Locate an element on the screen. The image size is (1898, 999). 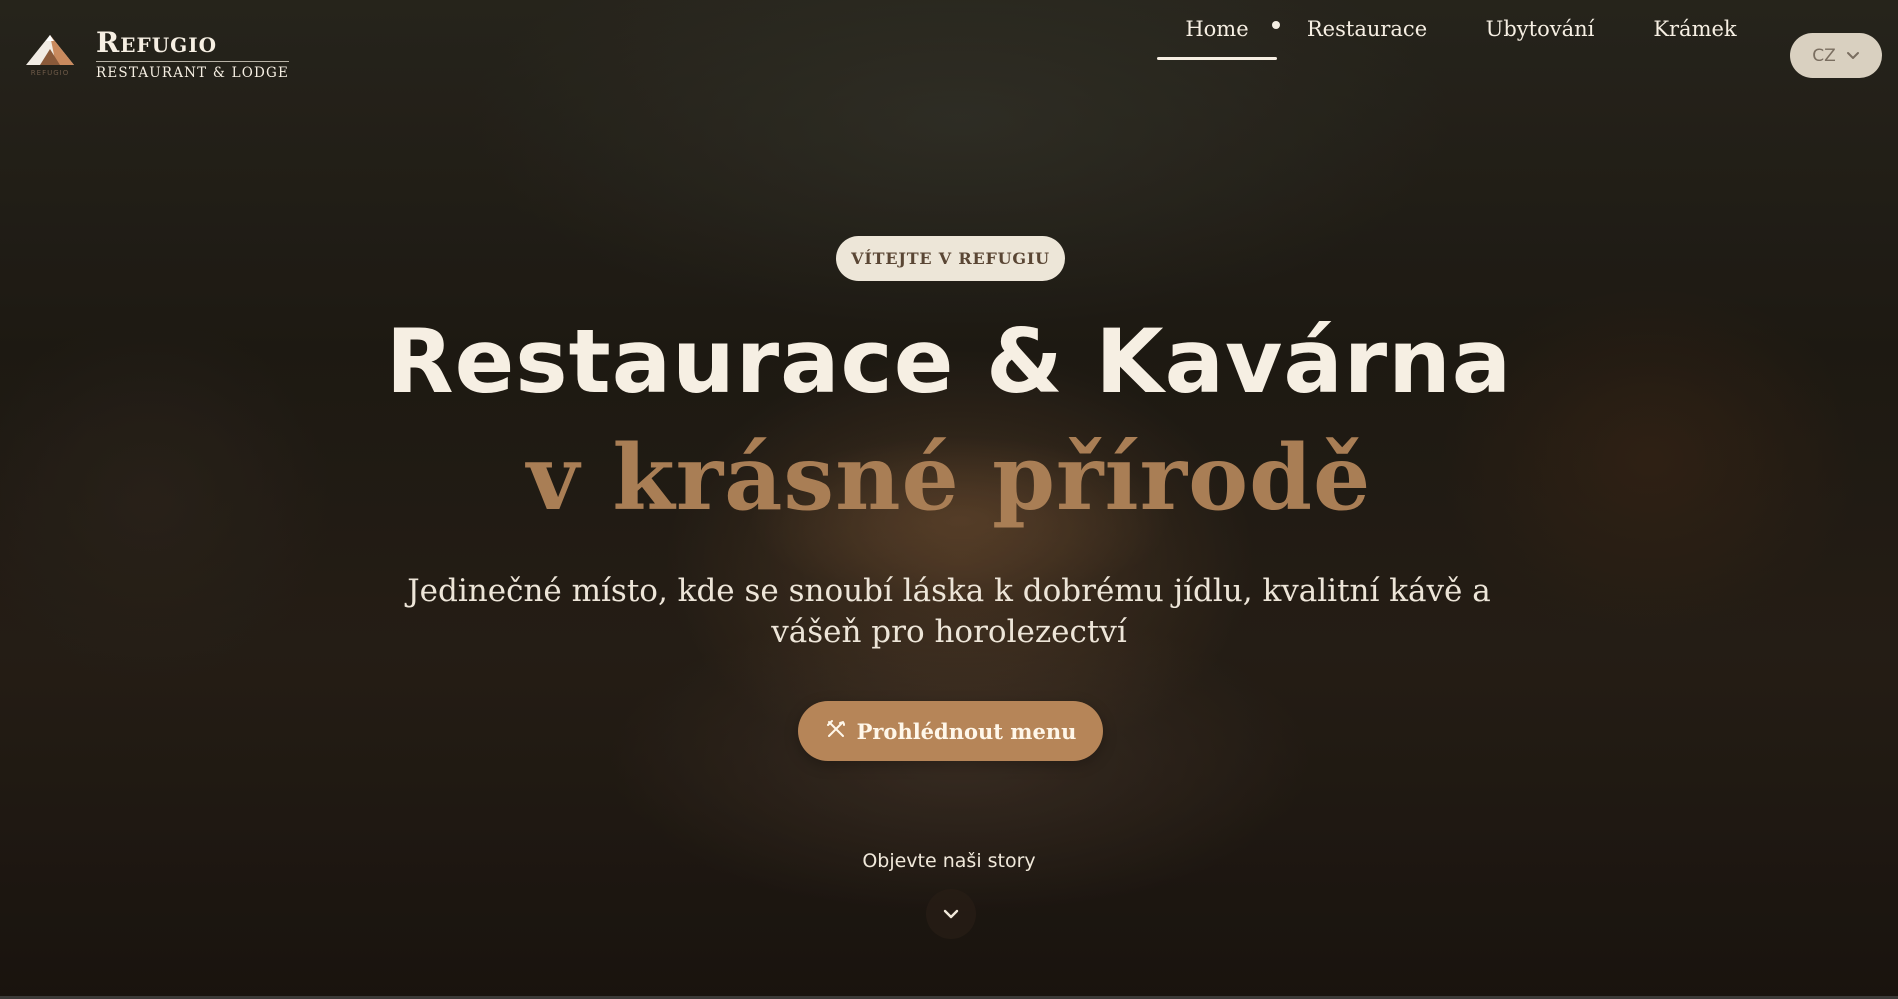
welcome-badge: VÍTEJTE V REFUGIU is located at coordinates (950, 258).